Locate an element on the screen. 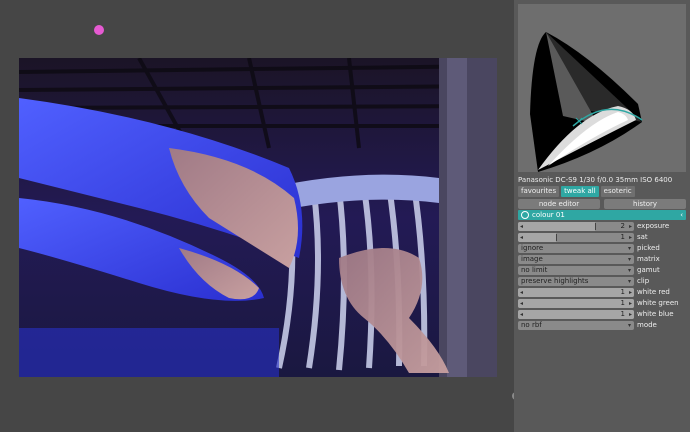 This screenshot has height=432, width=690. param-row-white-red: ◂ 1 ▸ white red is located at coordinates (602, 292).